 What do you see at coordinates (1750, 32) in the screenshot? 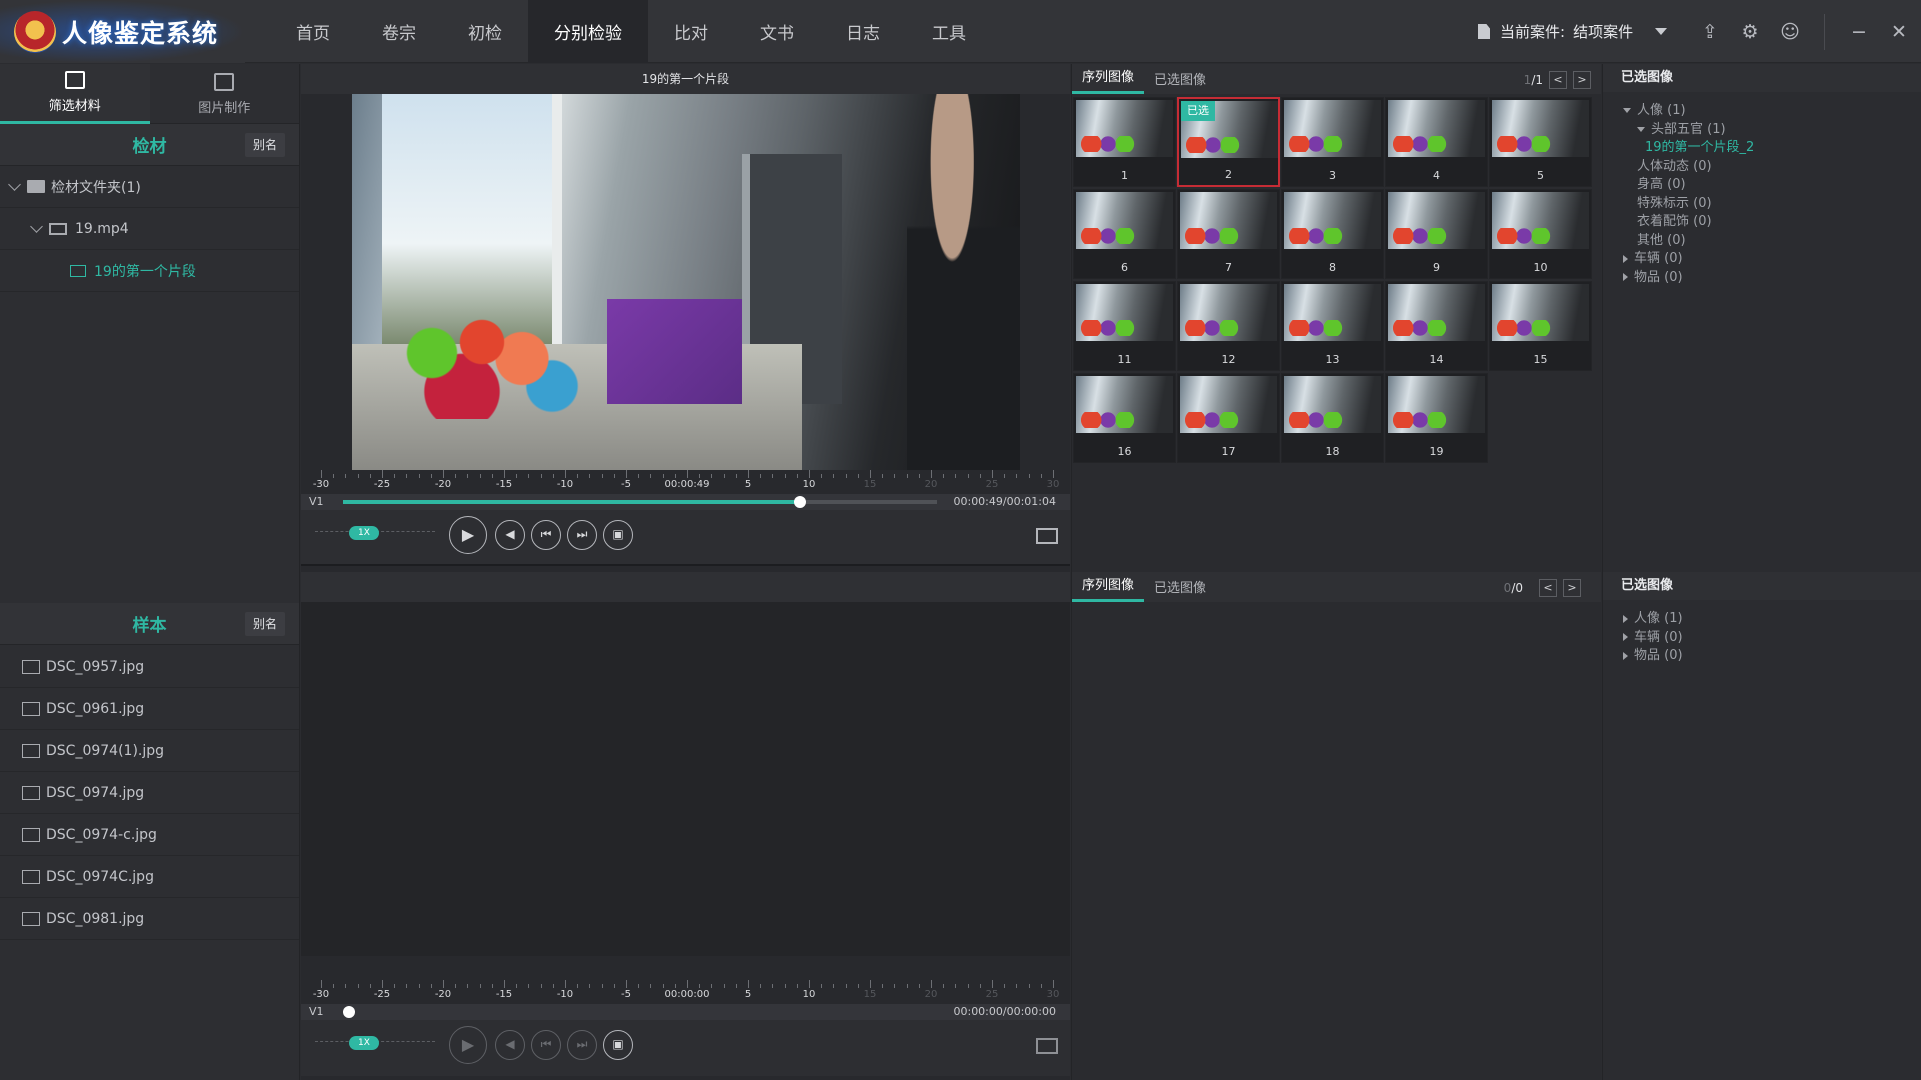
I see `gear-icon: ⚙` at bounding box center [1750, 32].